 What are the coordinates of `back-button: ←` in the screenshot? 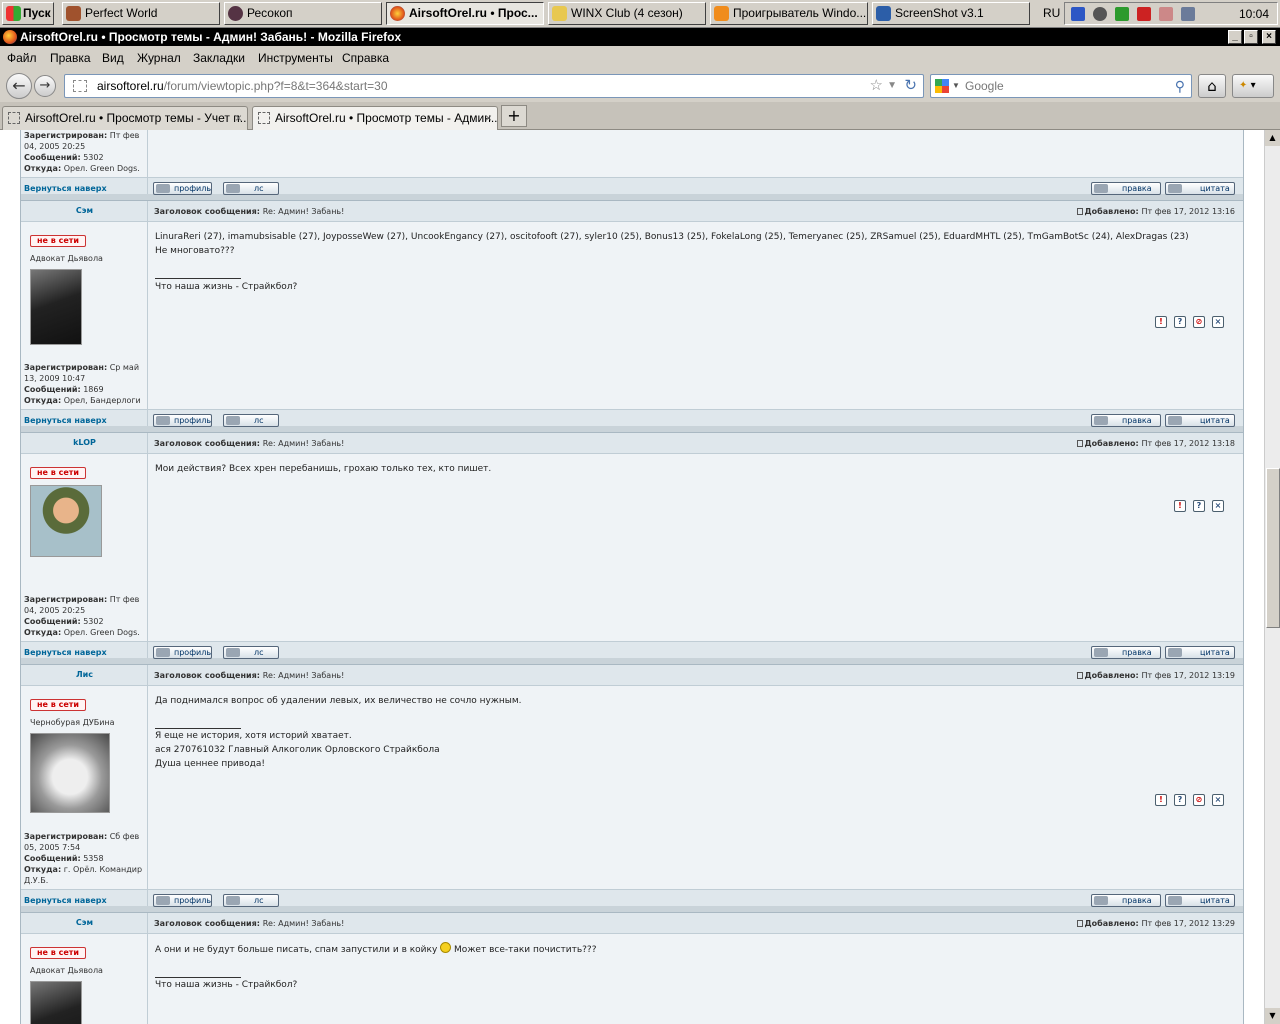 It's located at (19, 86).